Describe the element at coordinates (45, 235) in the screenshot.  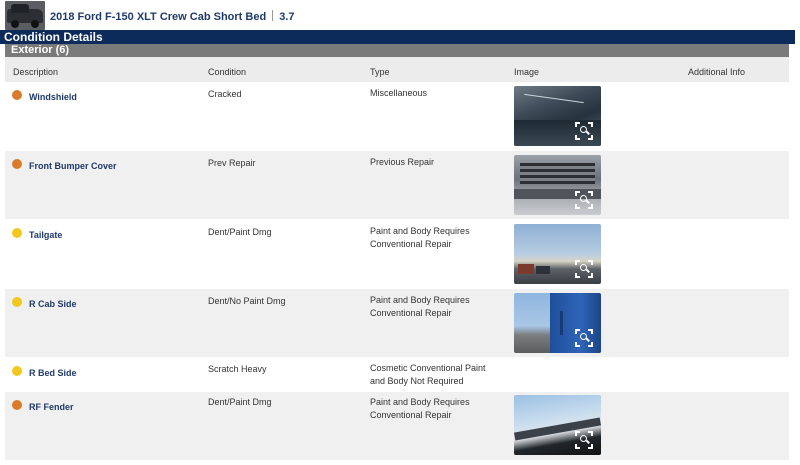
I see `item-description-link: Tailgate` at that location.